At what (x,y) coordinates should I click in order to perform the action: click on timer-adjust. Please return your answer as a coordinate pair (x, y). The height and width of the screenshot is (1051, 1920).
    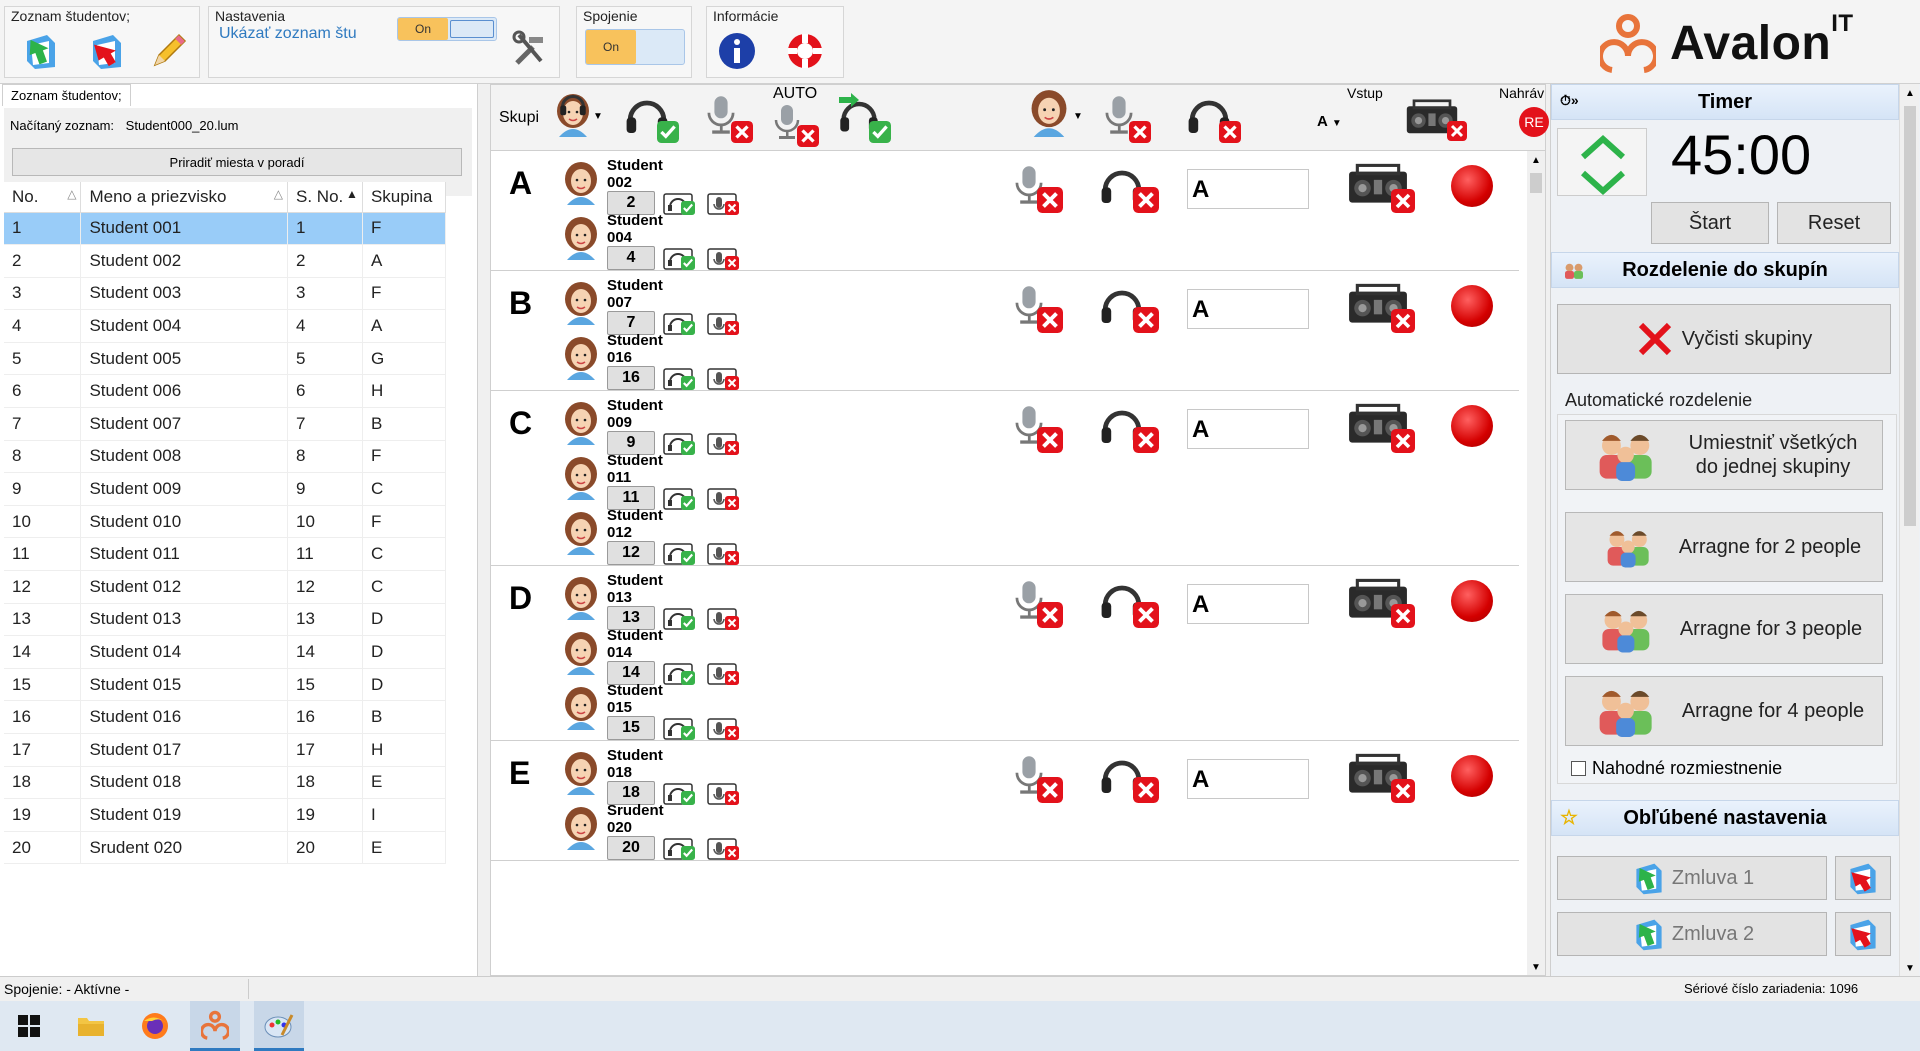
    Looking at the image, I should click on (1602, 162).